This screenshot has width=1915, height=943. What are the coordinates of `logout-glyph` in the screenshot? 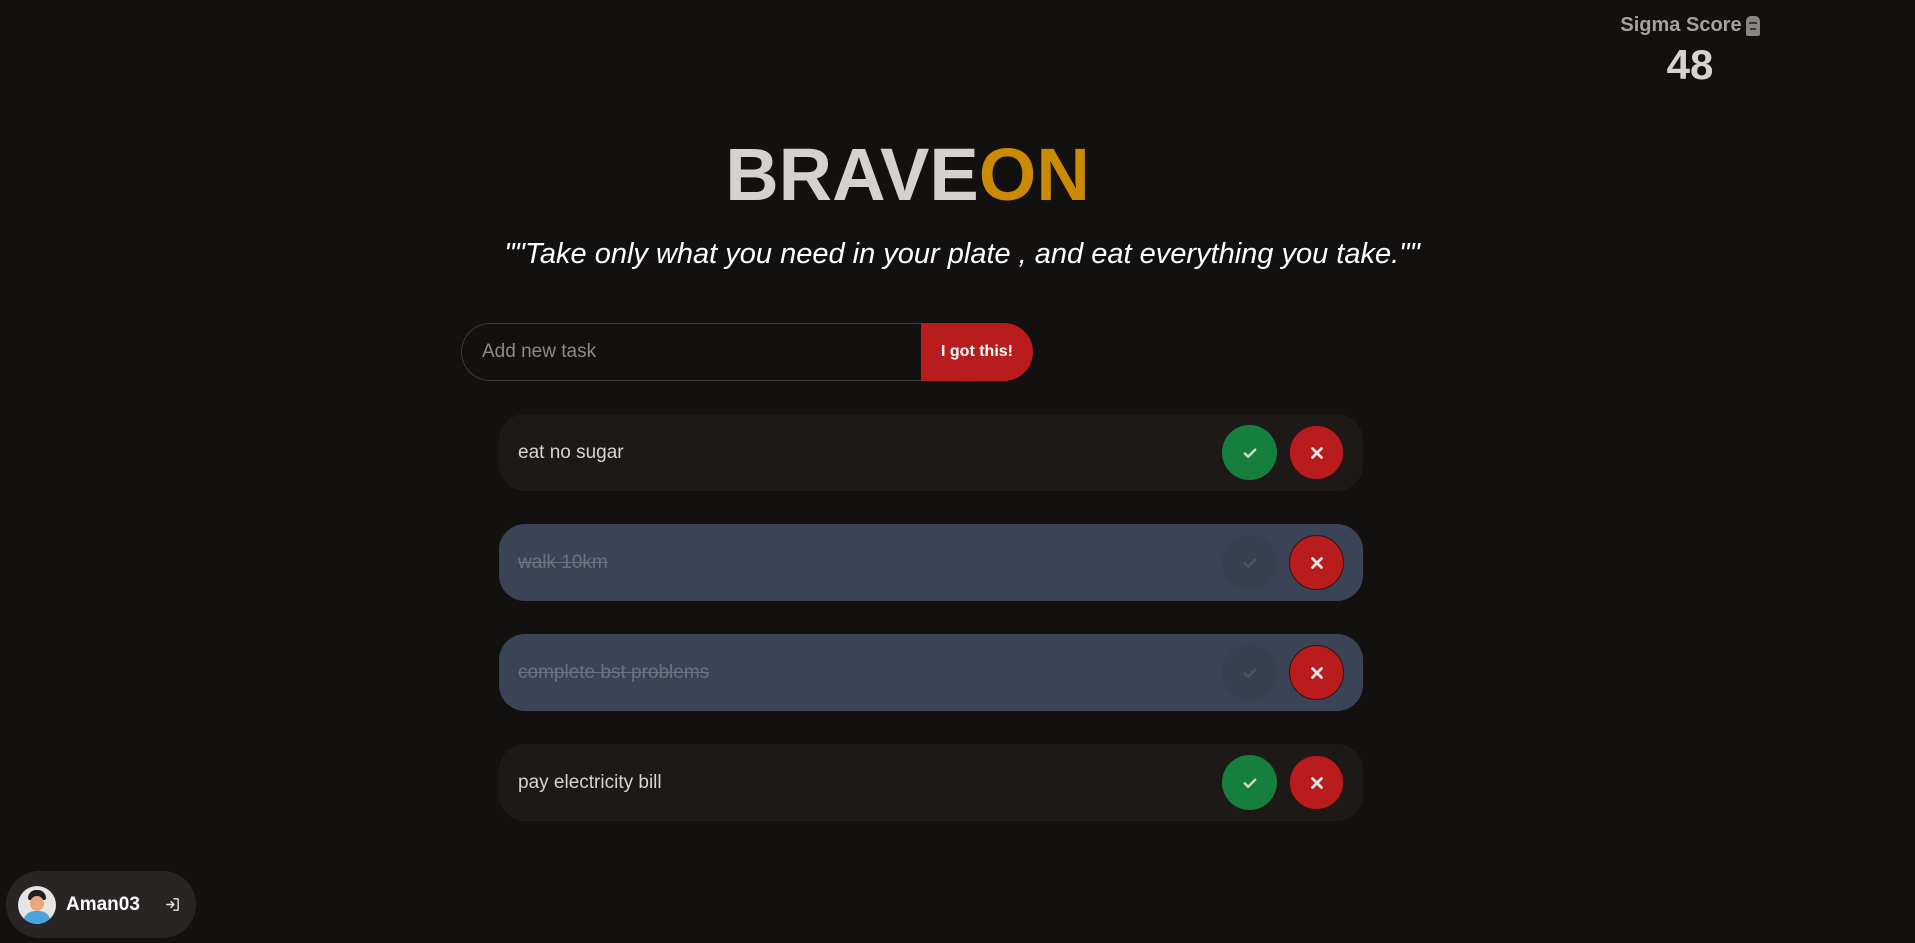 It's located at (172, 904).